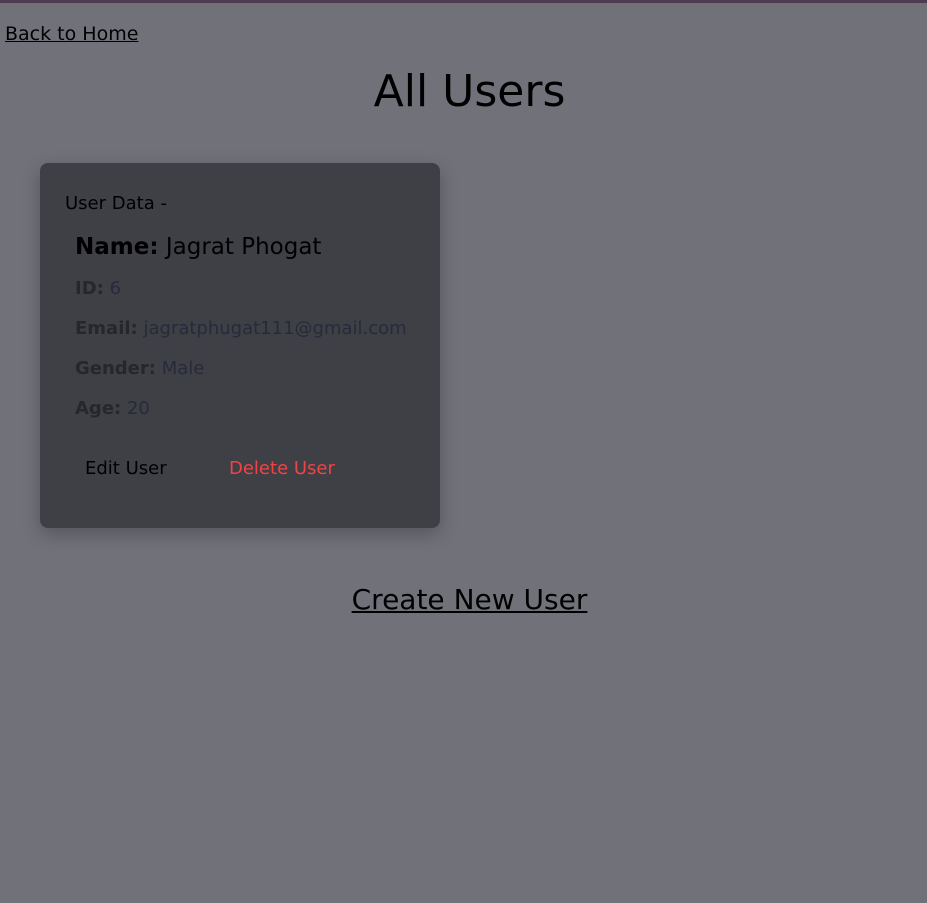 This screenshot has height=903, width=927. Describe the element at coordinates (71, 34) in the screenshot. I see `back-to-home-link: Back to Home` at that location.